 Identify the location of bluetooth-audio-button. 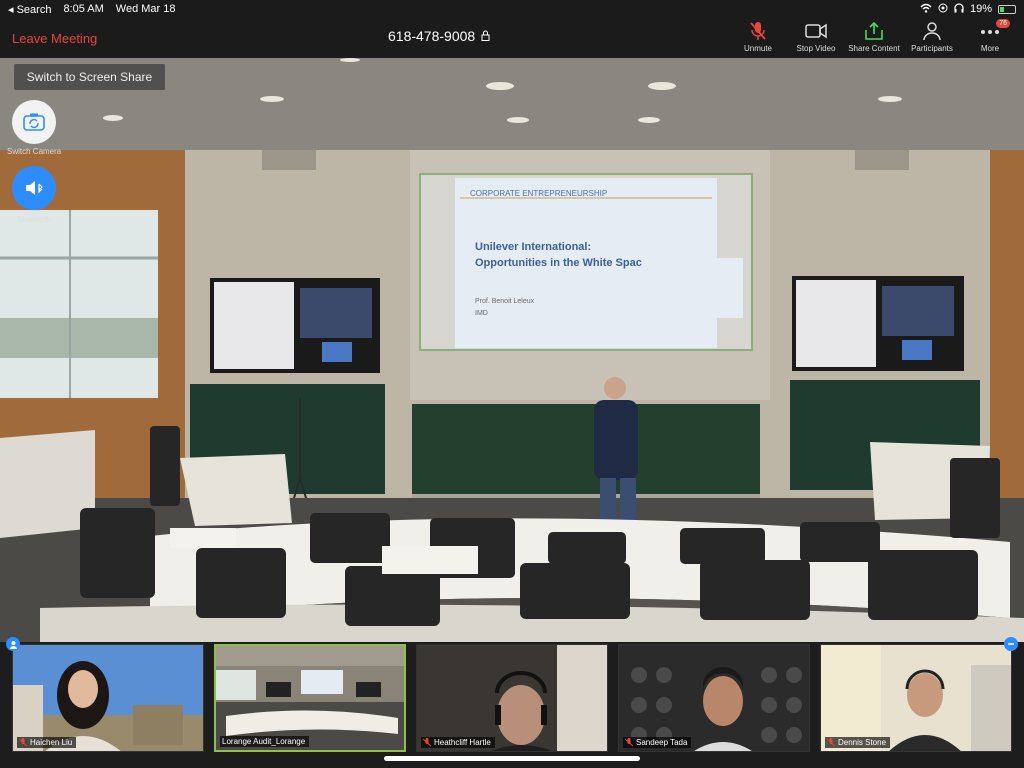
(34, 188).